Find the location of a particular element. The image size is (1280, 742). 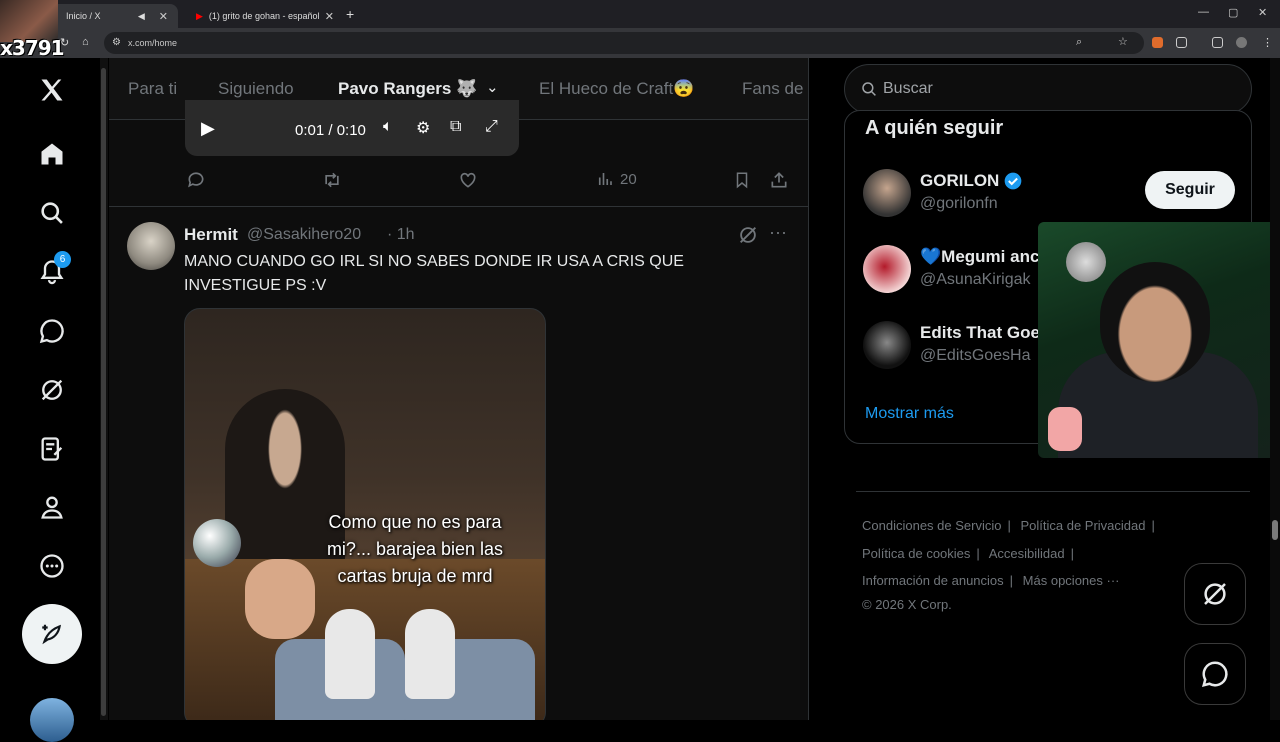

home-icon is located at coordinates (52, 154).